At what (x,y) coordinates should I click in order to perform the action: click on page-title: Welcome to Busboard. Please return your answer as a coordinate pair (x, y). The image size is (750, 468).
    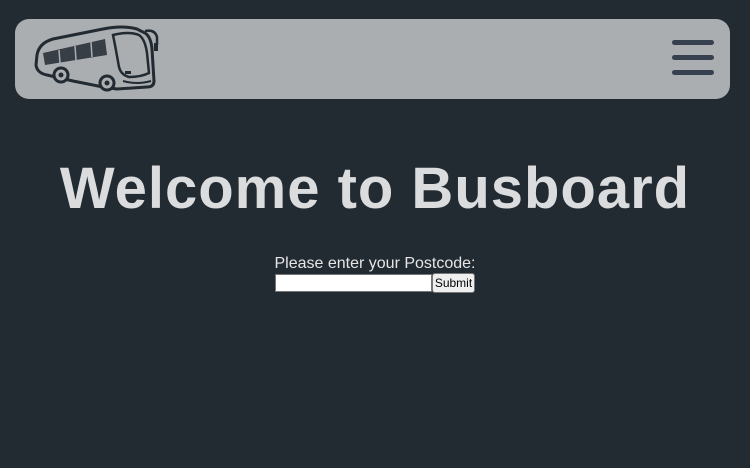
    Looking at the image, I should click on (375, 188).